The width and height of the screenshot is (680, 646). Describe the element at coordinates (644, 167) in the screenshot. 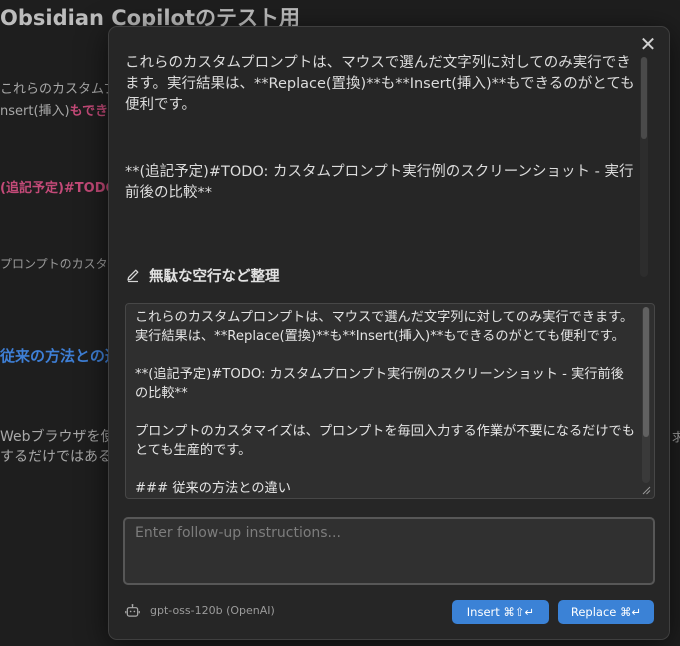

I see `original-scrollbar` at that location.